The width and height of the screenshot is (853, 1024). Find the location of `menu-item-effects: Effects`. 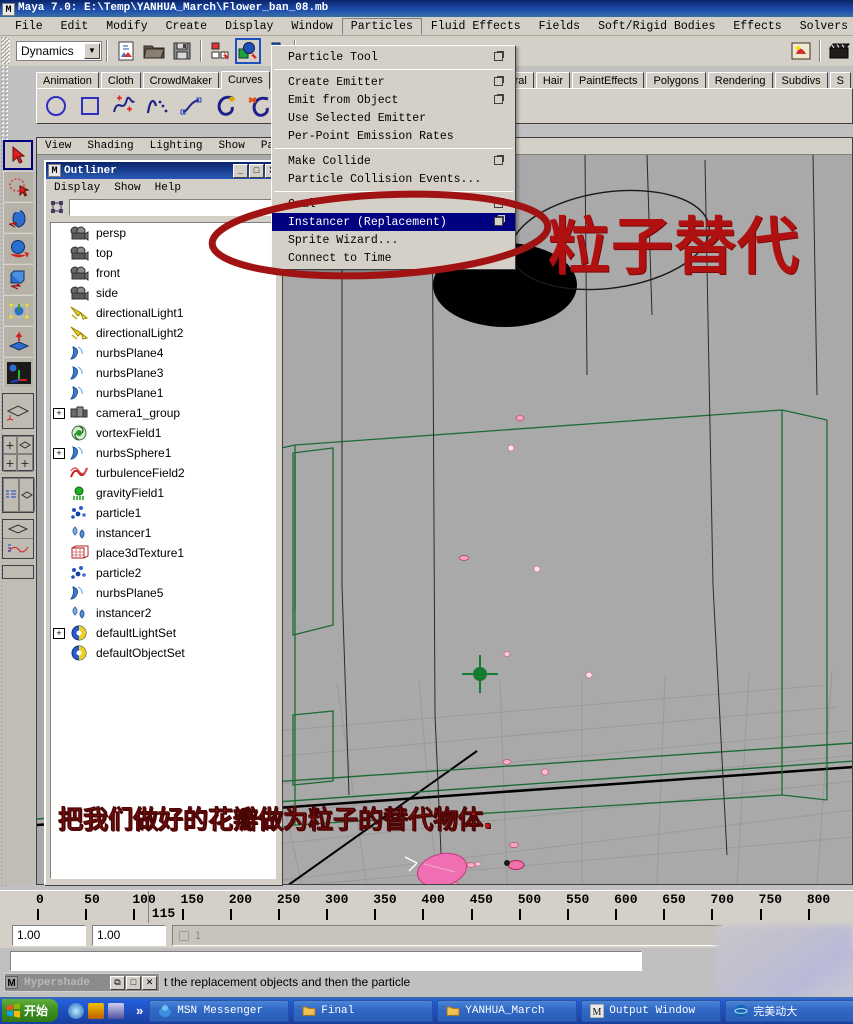

menu-item-effects: Effects is located at coordinates (757, 26).